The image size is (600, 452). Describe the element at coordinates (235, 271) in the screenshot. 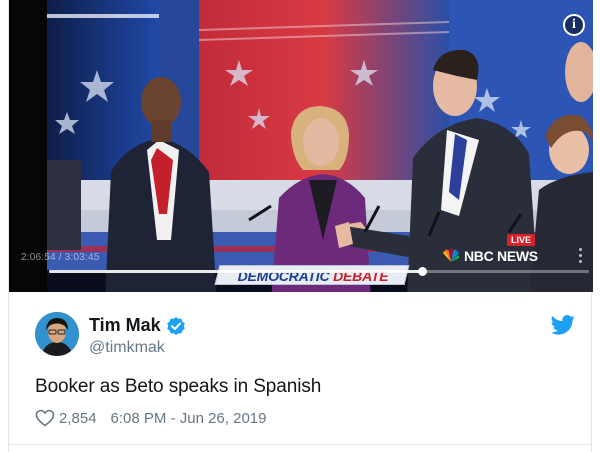

I see `progress-fill` at that location.